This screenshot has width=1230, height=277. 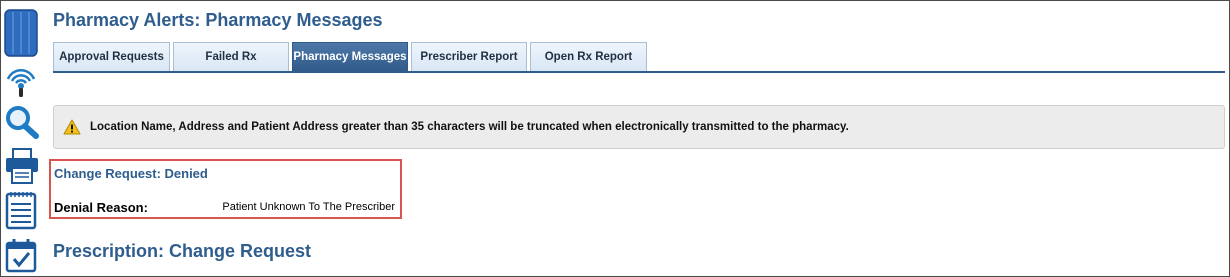 I want to click on tab-underline, so click(x=639, y=72).